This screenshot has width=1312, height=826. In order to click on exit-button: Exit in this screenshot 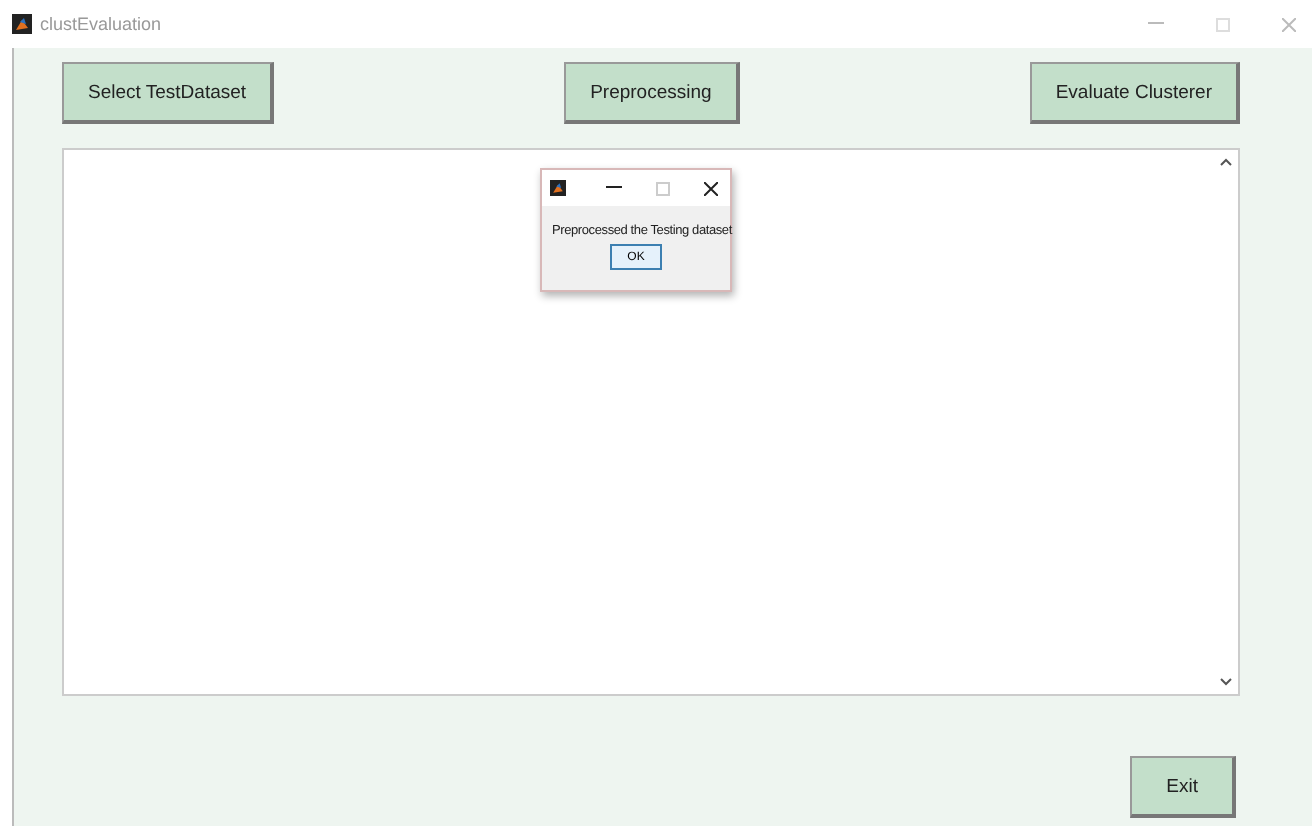, I will do `click(1183, 787)`.